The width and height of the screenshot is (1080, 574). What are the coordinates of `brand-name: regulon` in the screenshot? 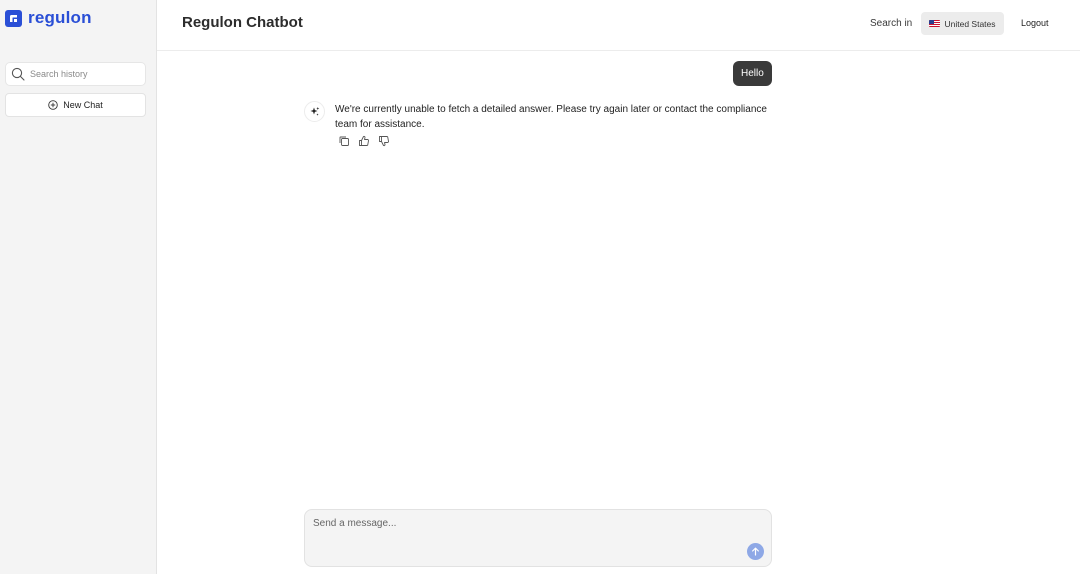 It's located at (60, 17).